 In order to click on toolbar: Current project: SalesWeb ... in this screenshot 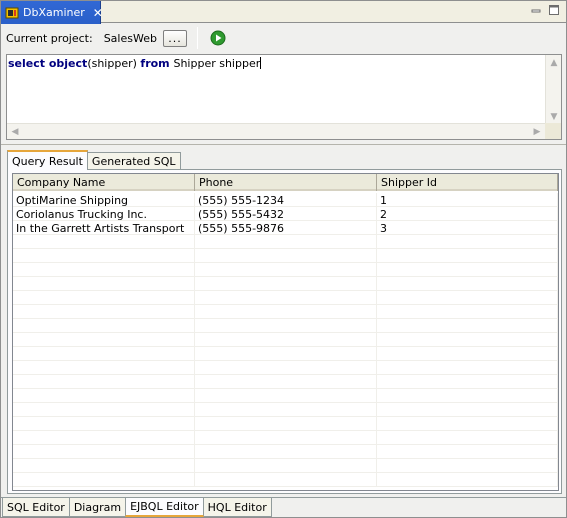, I will do `click(283, 38)`.